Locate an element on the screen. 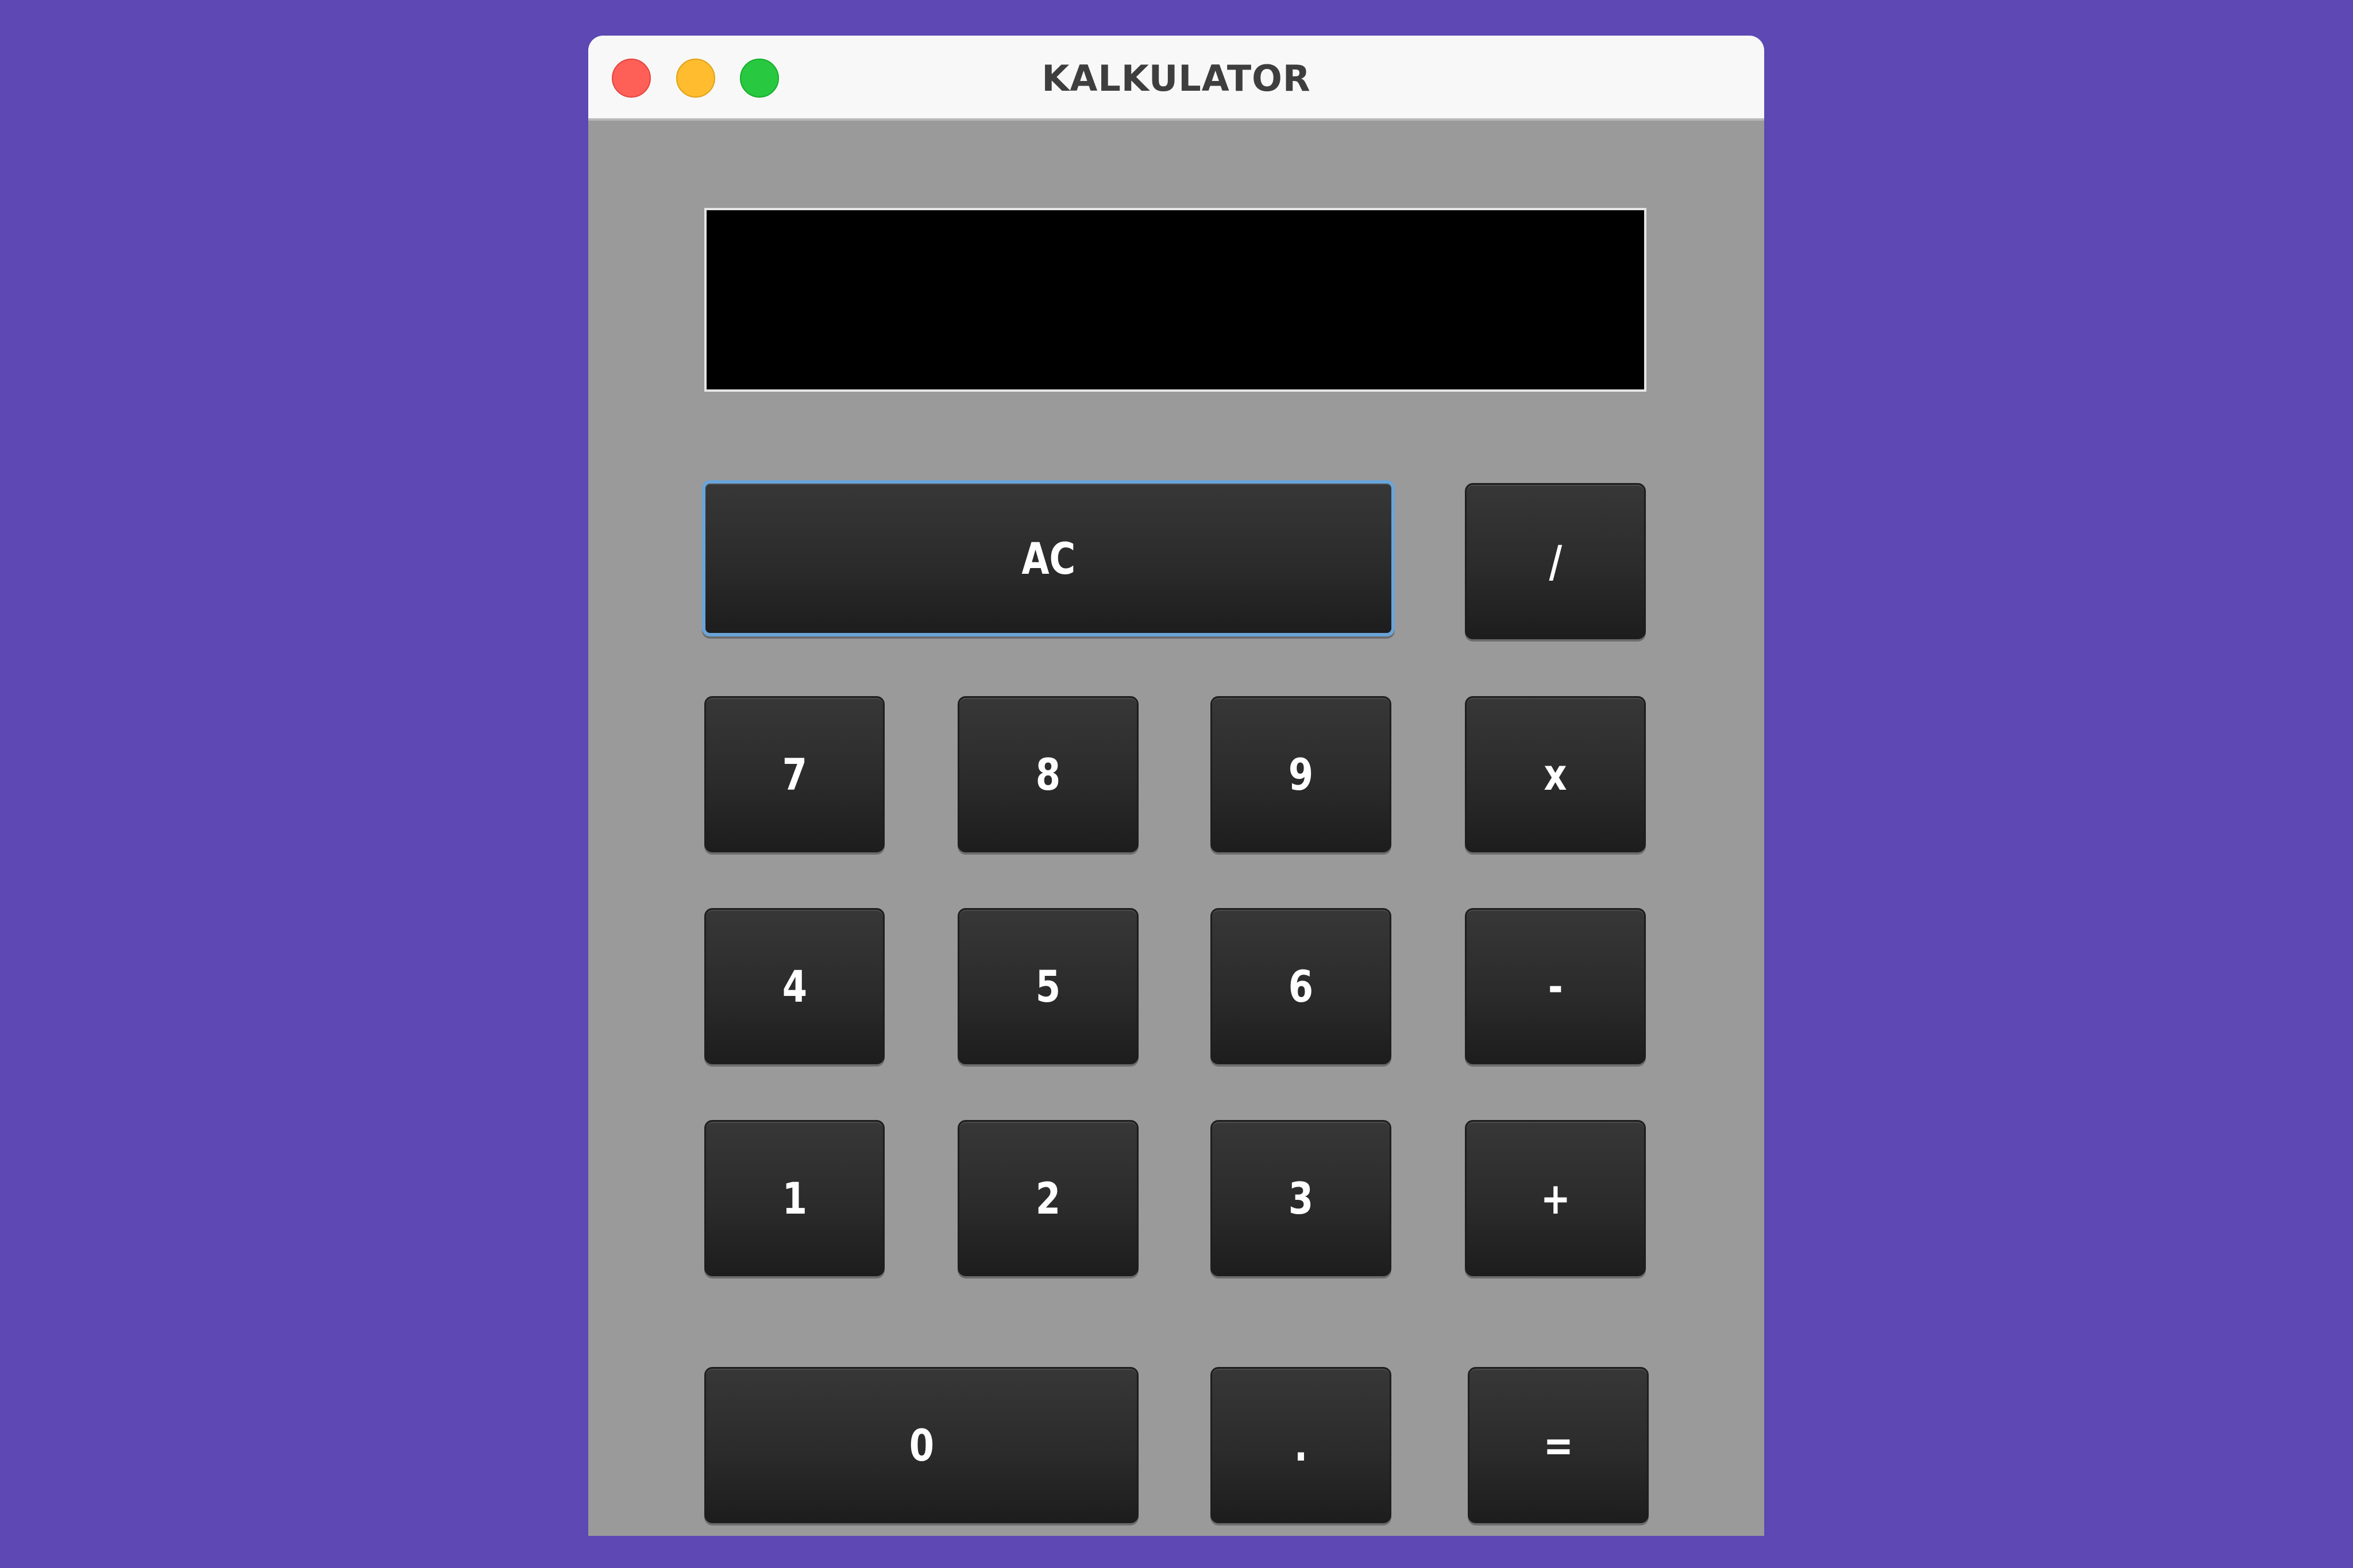 Image resolution: width=2353 pixels, height=1568 pixels. digit-0-button: 0 is located at coordinates (921, 1445).